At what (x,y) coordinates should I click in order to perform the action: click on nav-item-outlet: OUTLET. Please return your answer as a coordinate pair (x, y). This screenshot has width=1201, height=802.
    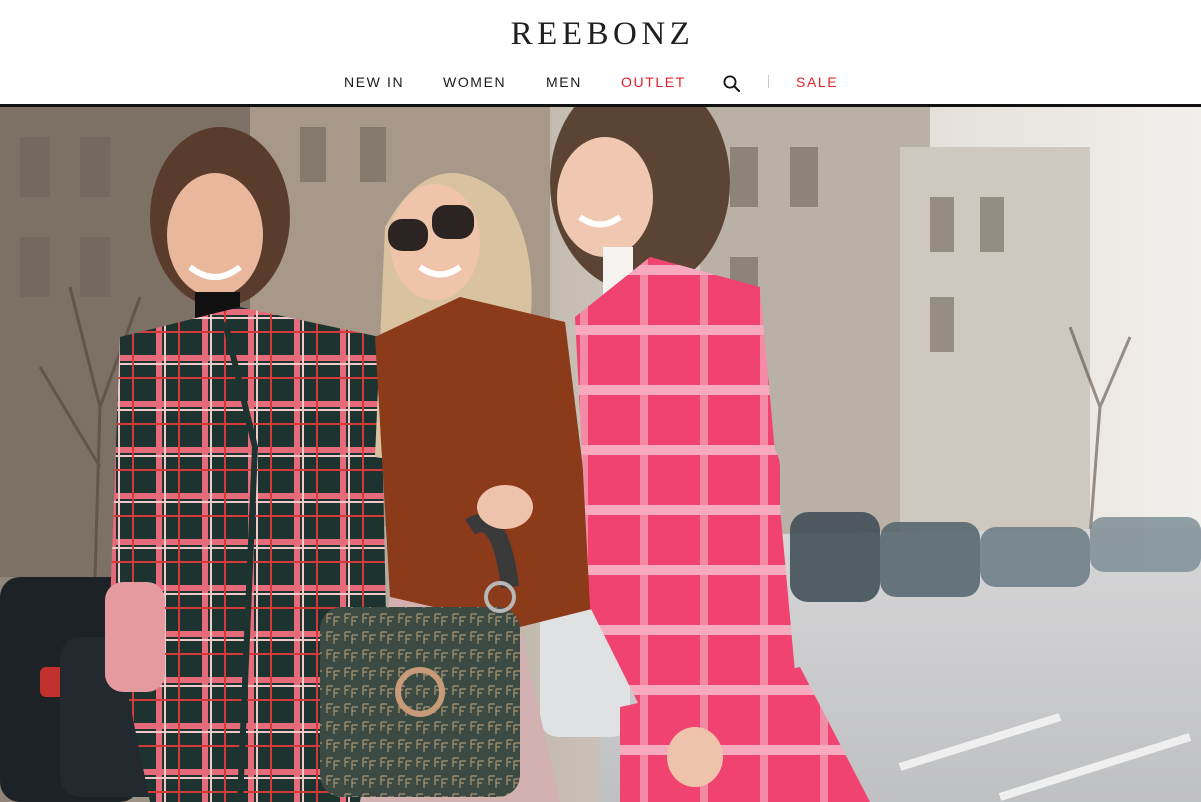
    Looking at the image, I should click on (653, 82).